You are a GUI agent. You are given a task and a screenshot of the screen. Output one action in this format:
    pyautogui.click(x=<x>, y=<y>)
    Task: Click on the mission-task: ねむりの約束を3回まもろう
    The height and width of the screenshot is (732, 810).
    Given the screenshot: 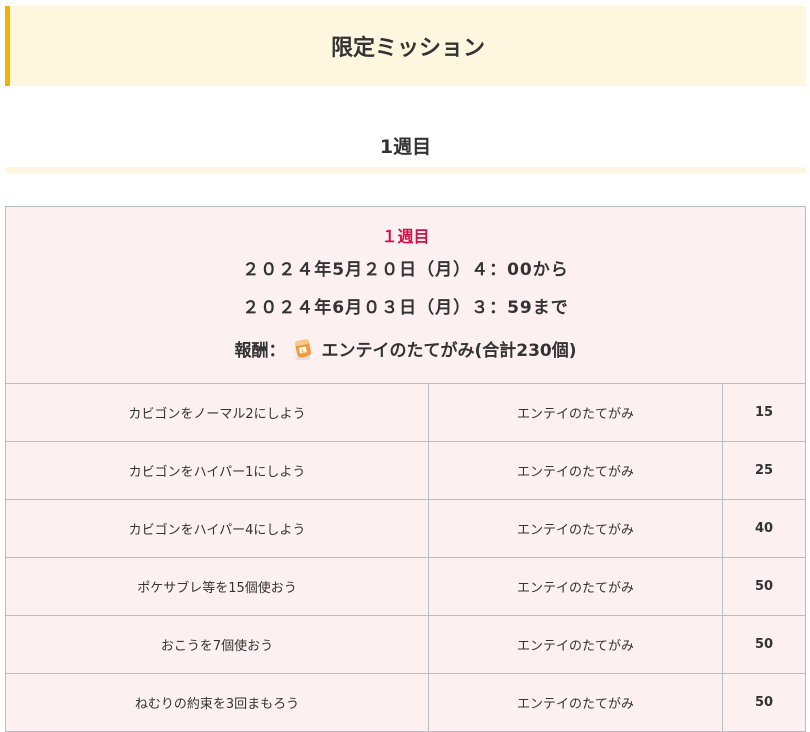 What is the action you would take?
    pyautogui.click(x=217, y=702)
    